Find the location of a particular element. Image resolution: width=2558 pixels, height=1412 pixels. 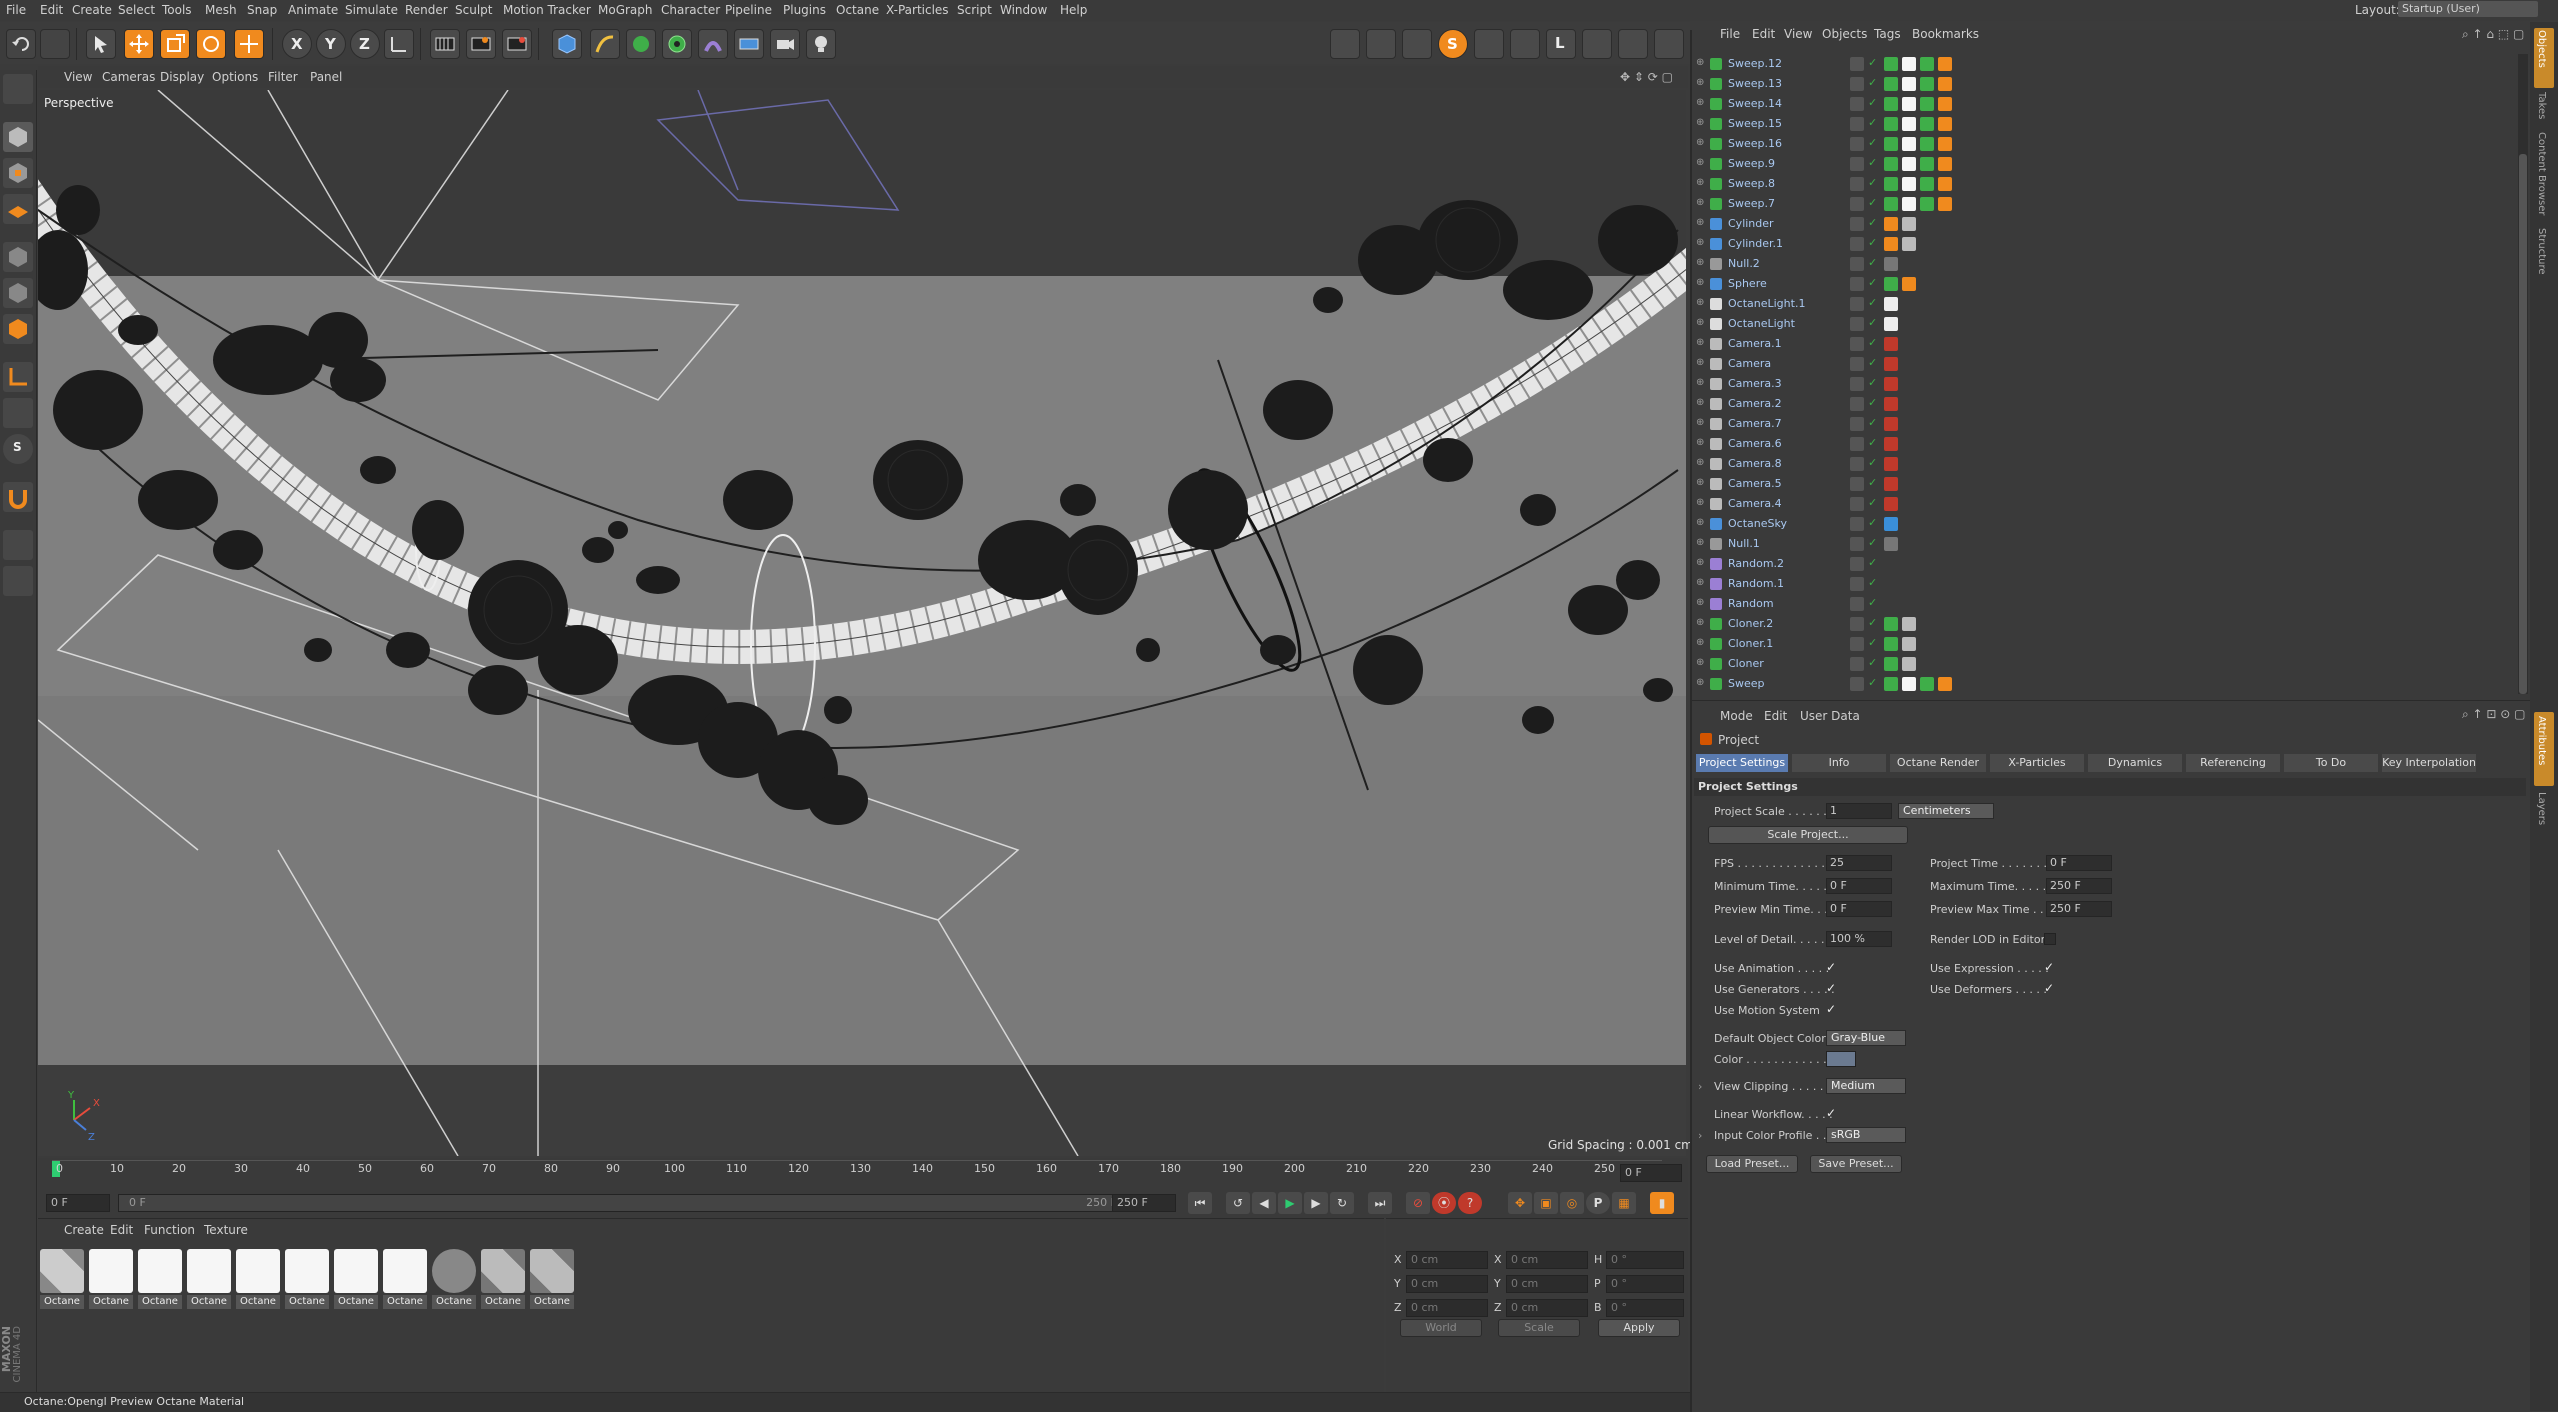

menu-mesh: Mesh is located at coordinates (221, 10).